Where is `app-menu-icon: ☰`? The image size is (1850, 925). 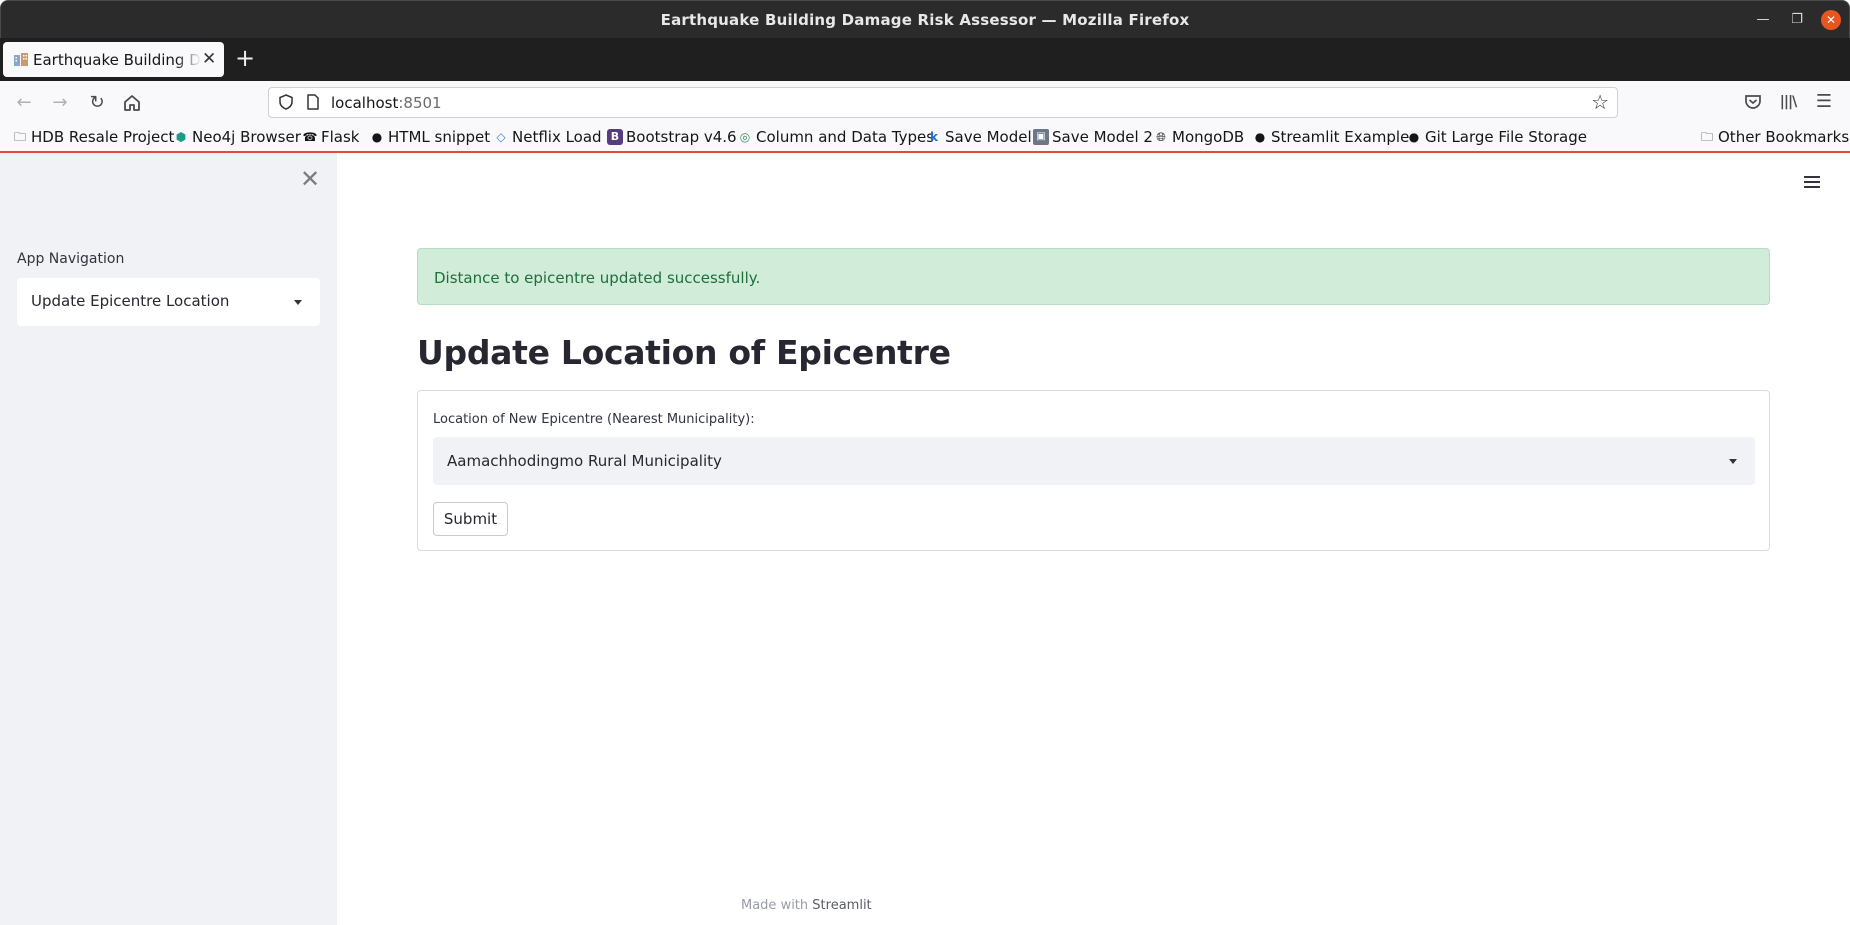
app-menu-icon: ☰ is located at coordinates (1824, 102).